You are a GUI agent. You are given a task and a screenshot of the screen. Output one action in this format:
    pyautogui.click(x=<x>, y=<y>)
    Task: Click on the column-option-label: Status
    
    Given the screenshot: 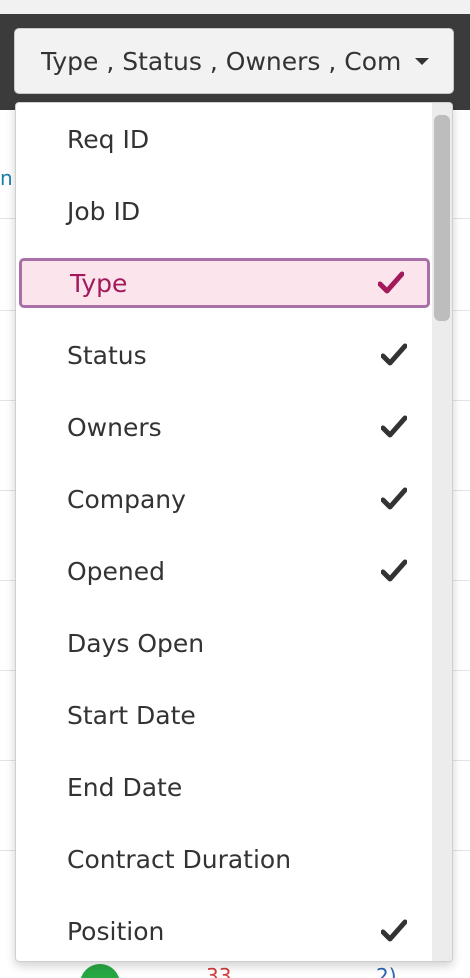 What is the action you would take?
    pyautogui.click(x=107, y=355)
    